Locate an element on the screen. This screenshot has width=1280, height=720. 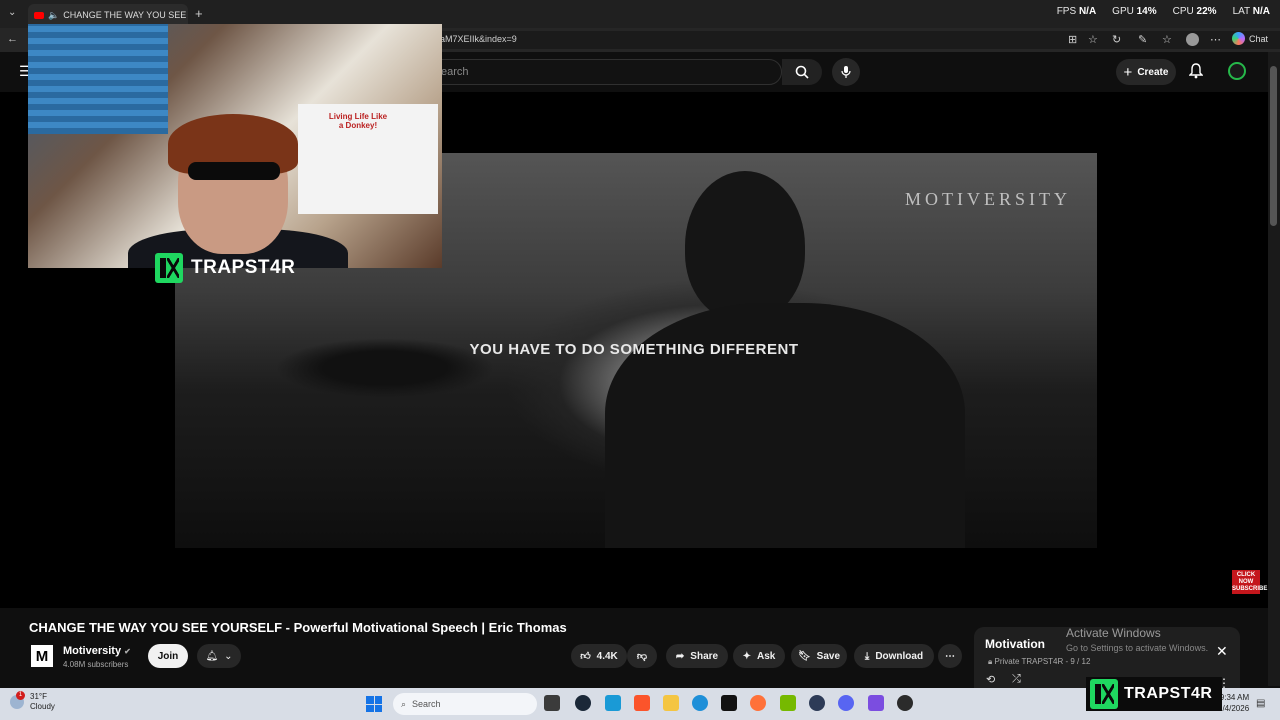
temperature: 31°F is located at coordinates (38, 696).